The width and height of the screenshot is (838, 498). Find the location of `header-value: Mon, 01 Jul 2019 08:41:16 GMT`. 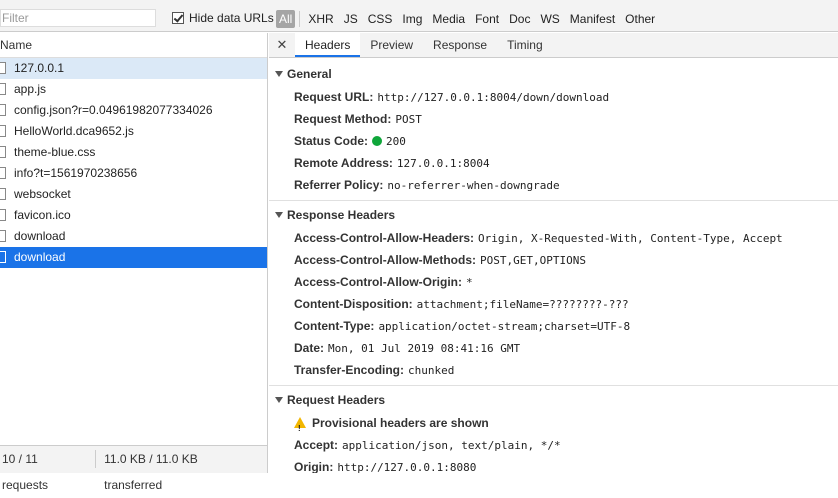

header-value: Mon, 01 Jul 2019 08:41:16 GMT is located at coordinates (424, 348).